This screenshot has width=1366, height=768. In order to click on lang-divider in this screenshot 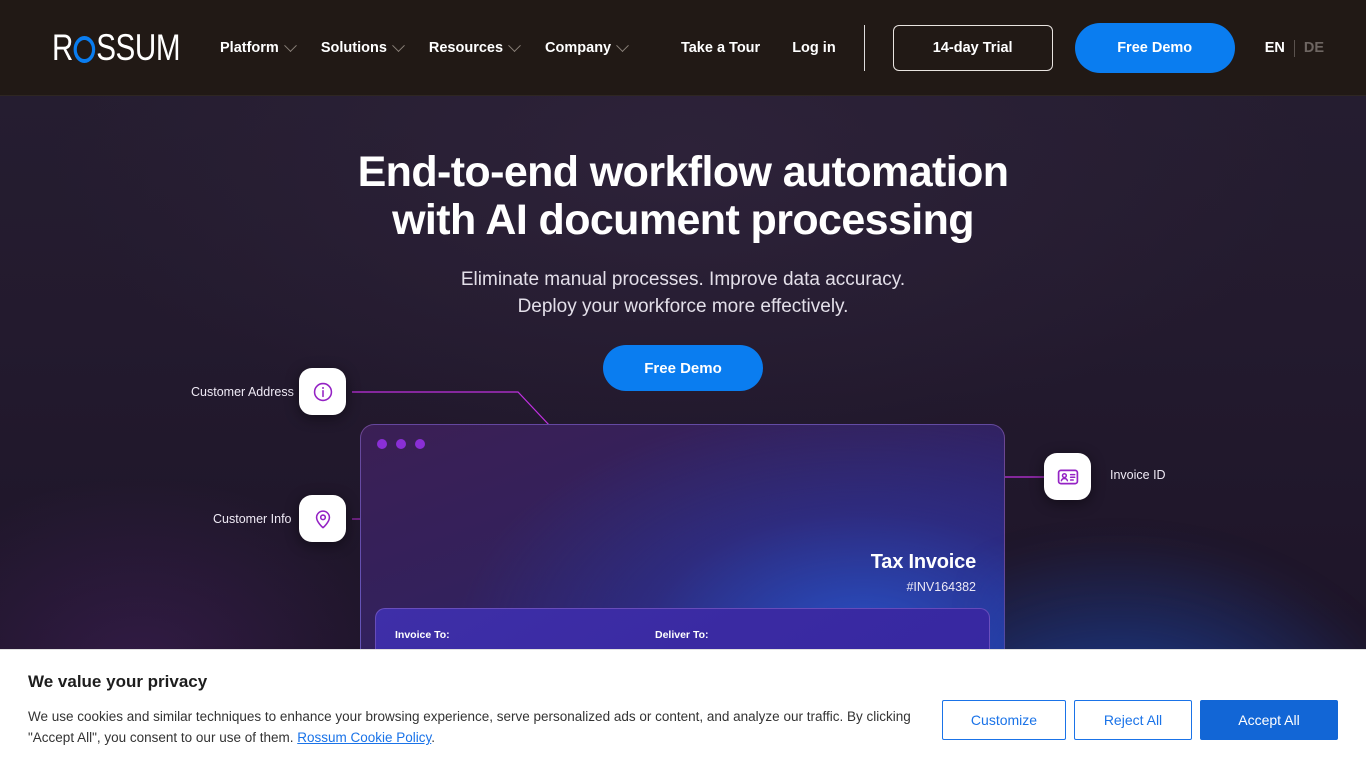, I will do `click(1294, 48)`.